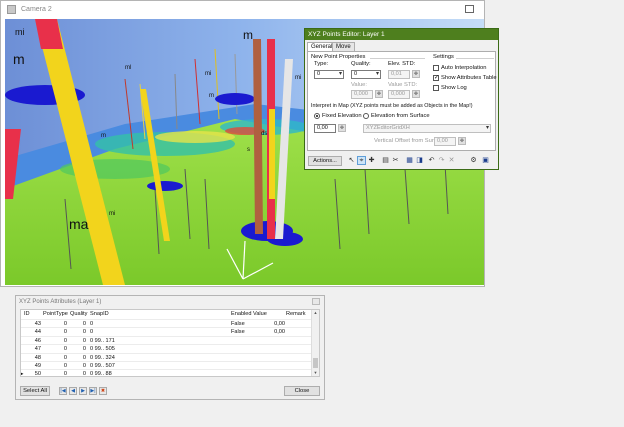 The image size is (624, 427). Describe the element at coordinates (325, 128) in the screenshot. I see `fixed-elevation-field: 0,00` at that location.